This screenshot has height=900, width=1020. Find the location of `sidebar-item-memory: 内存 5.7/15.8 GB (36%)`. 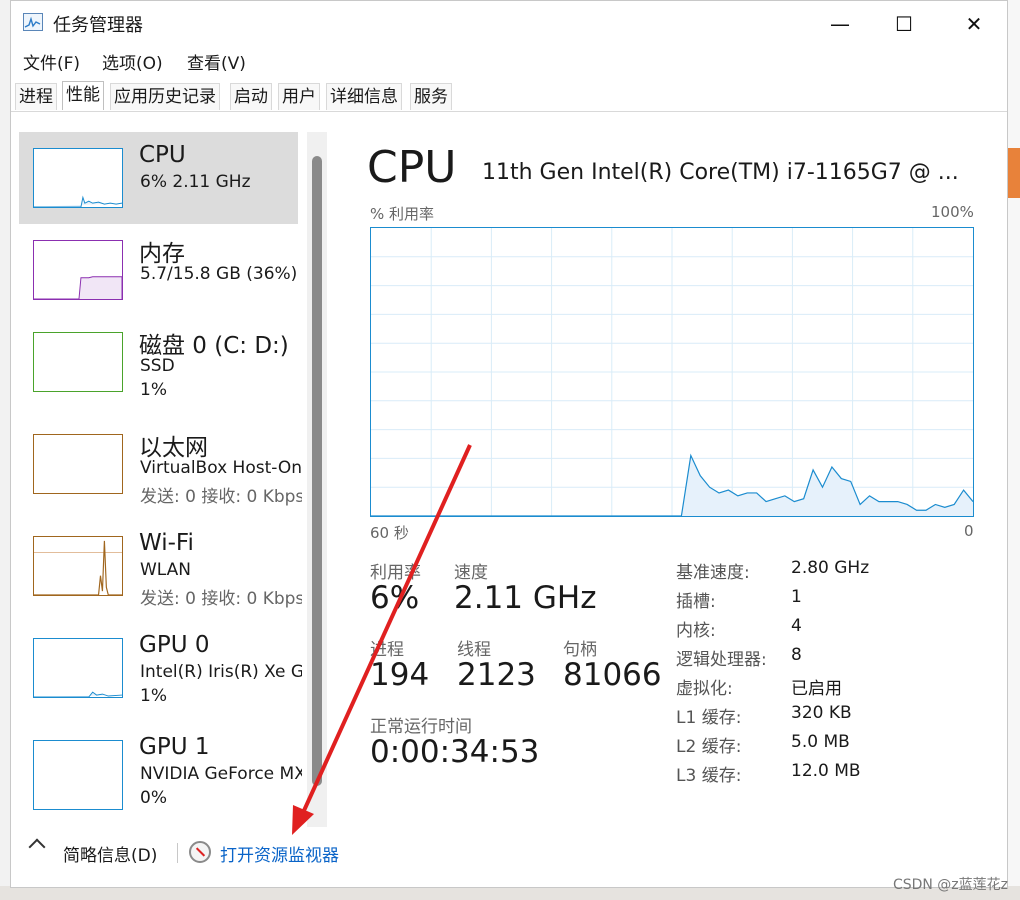

sidebar-item-memory: 内存 5.7/15.8 GB (36%) is located at coordinates (158, 270).